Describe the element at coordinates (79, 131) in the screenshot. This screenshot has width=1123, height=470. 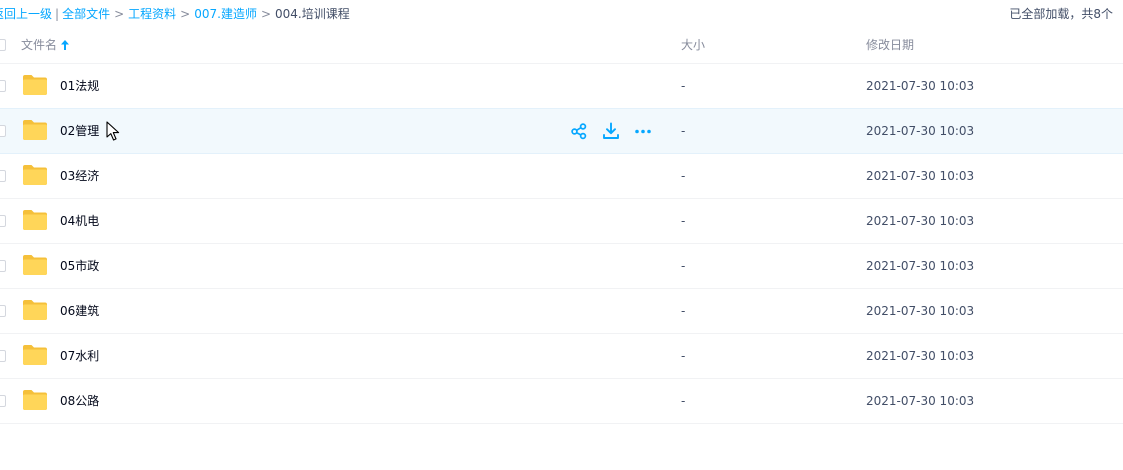
I see `file-name: 02管理` at that location.